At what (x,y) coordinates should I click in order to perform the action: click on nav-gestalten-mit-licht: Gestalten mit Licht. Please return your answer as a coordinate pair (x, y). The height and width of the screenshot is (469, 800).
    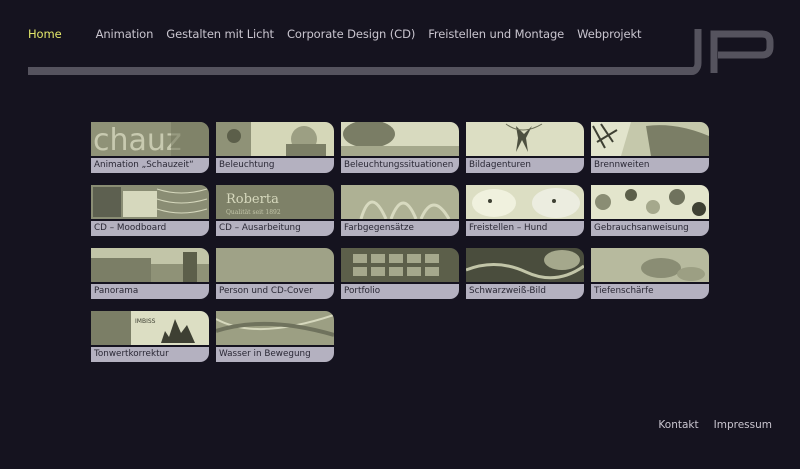
    Looking at the image, I should click on (220, 34).